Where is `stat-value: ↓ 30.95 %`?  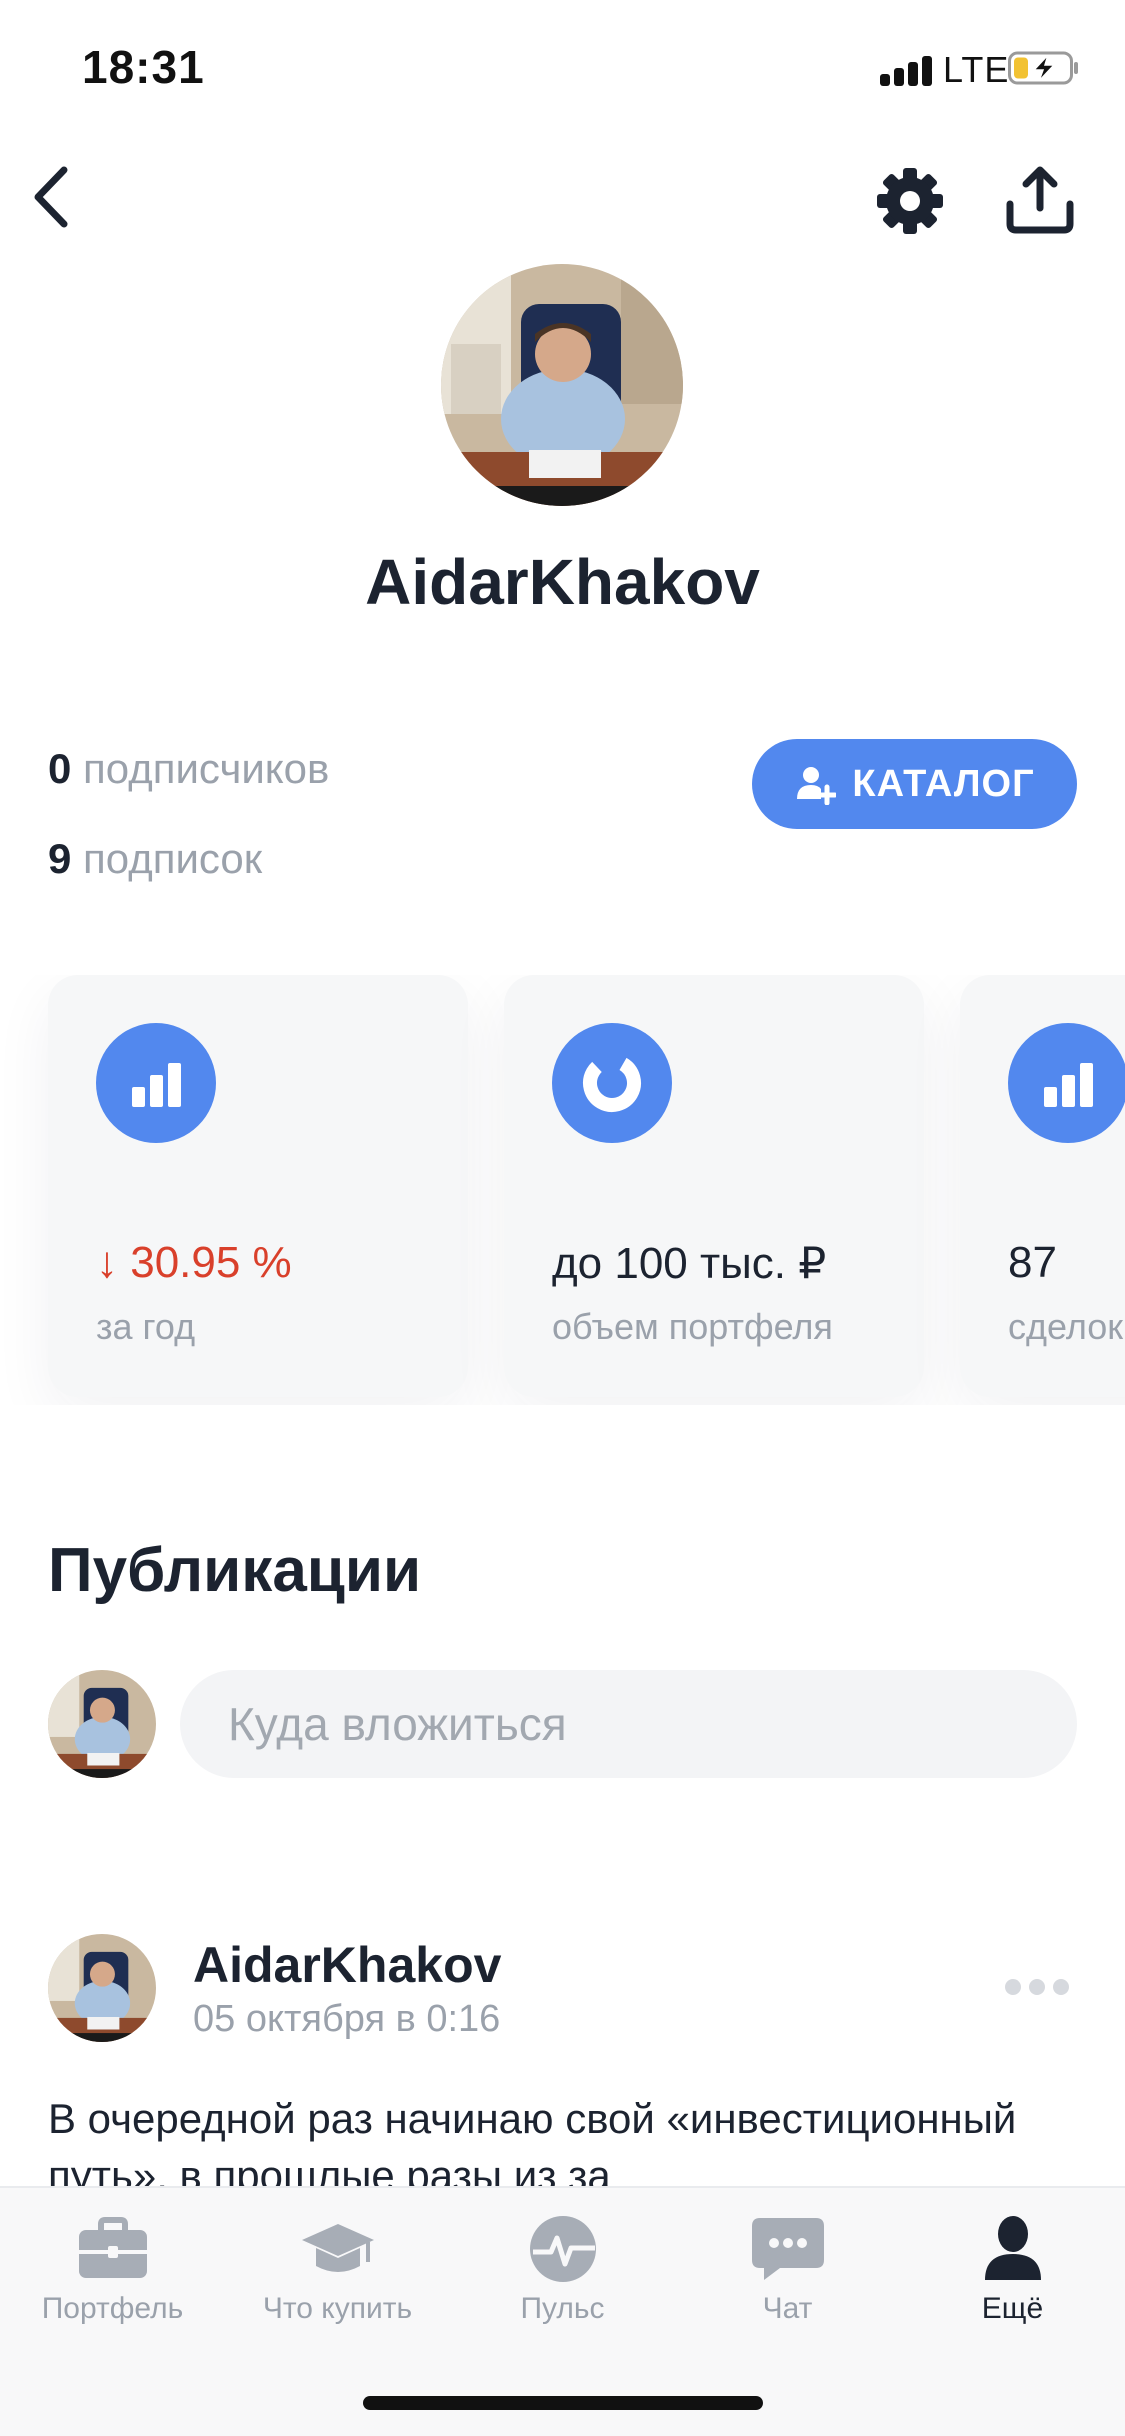 stat-value: ↓ 30.95 % is located at coordinates (194, 1262).